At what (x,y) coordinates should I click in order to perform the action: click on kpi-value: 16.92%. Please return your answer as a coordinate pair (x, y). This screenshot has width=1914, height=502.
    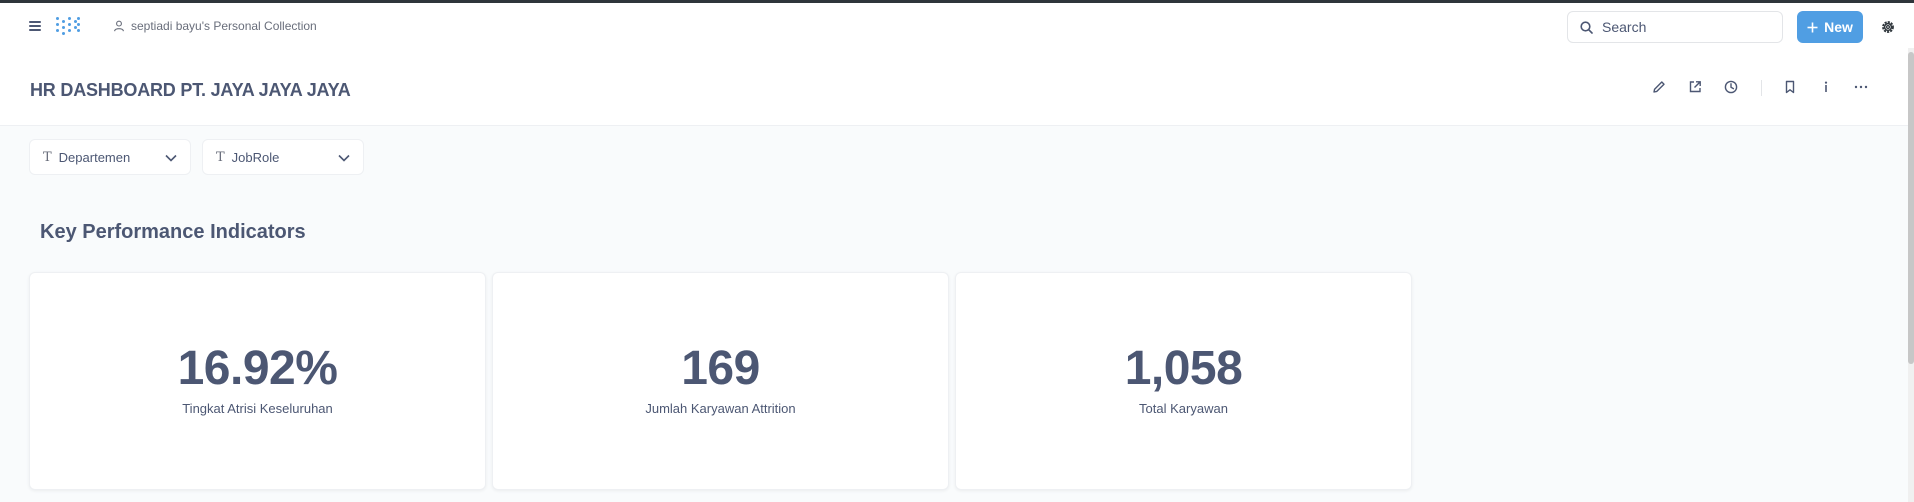
    Looking at the image, I should click on (257, 368).